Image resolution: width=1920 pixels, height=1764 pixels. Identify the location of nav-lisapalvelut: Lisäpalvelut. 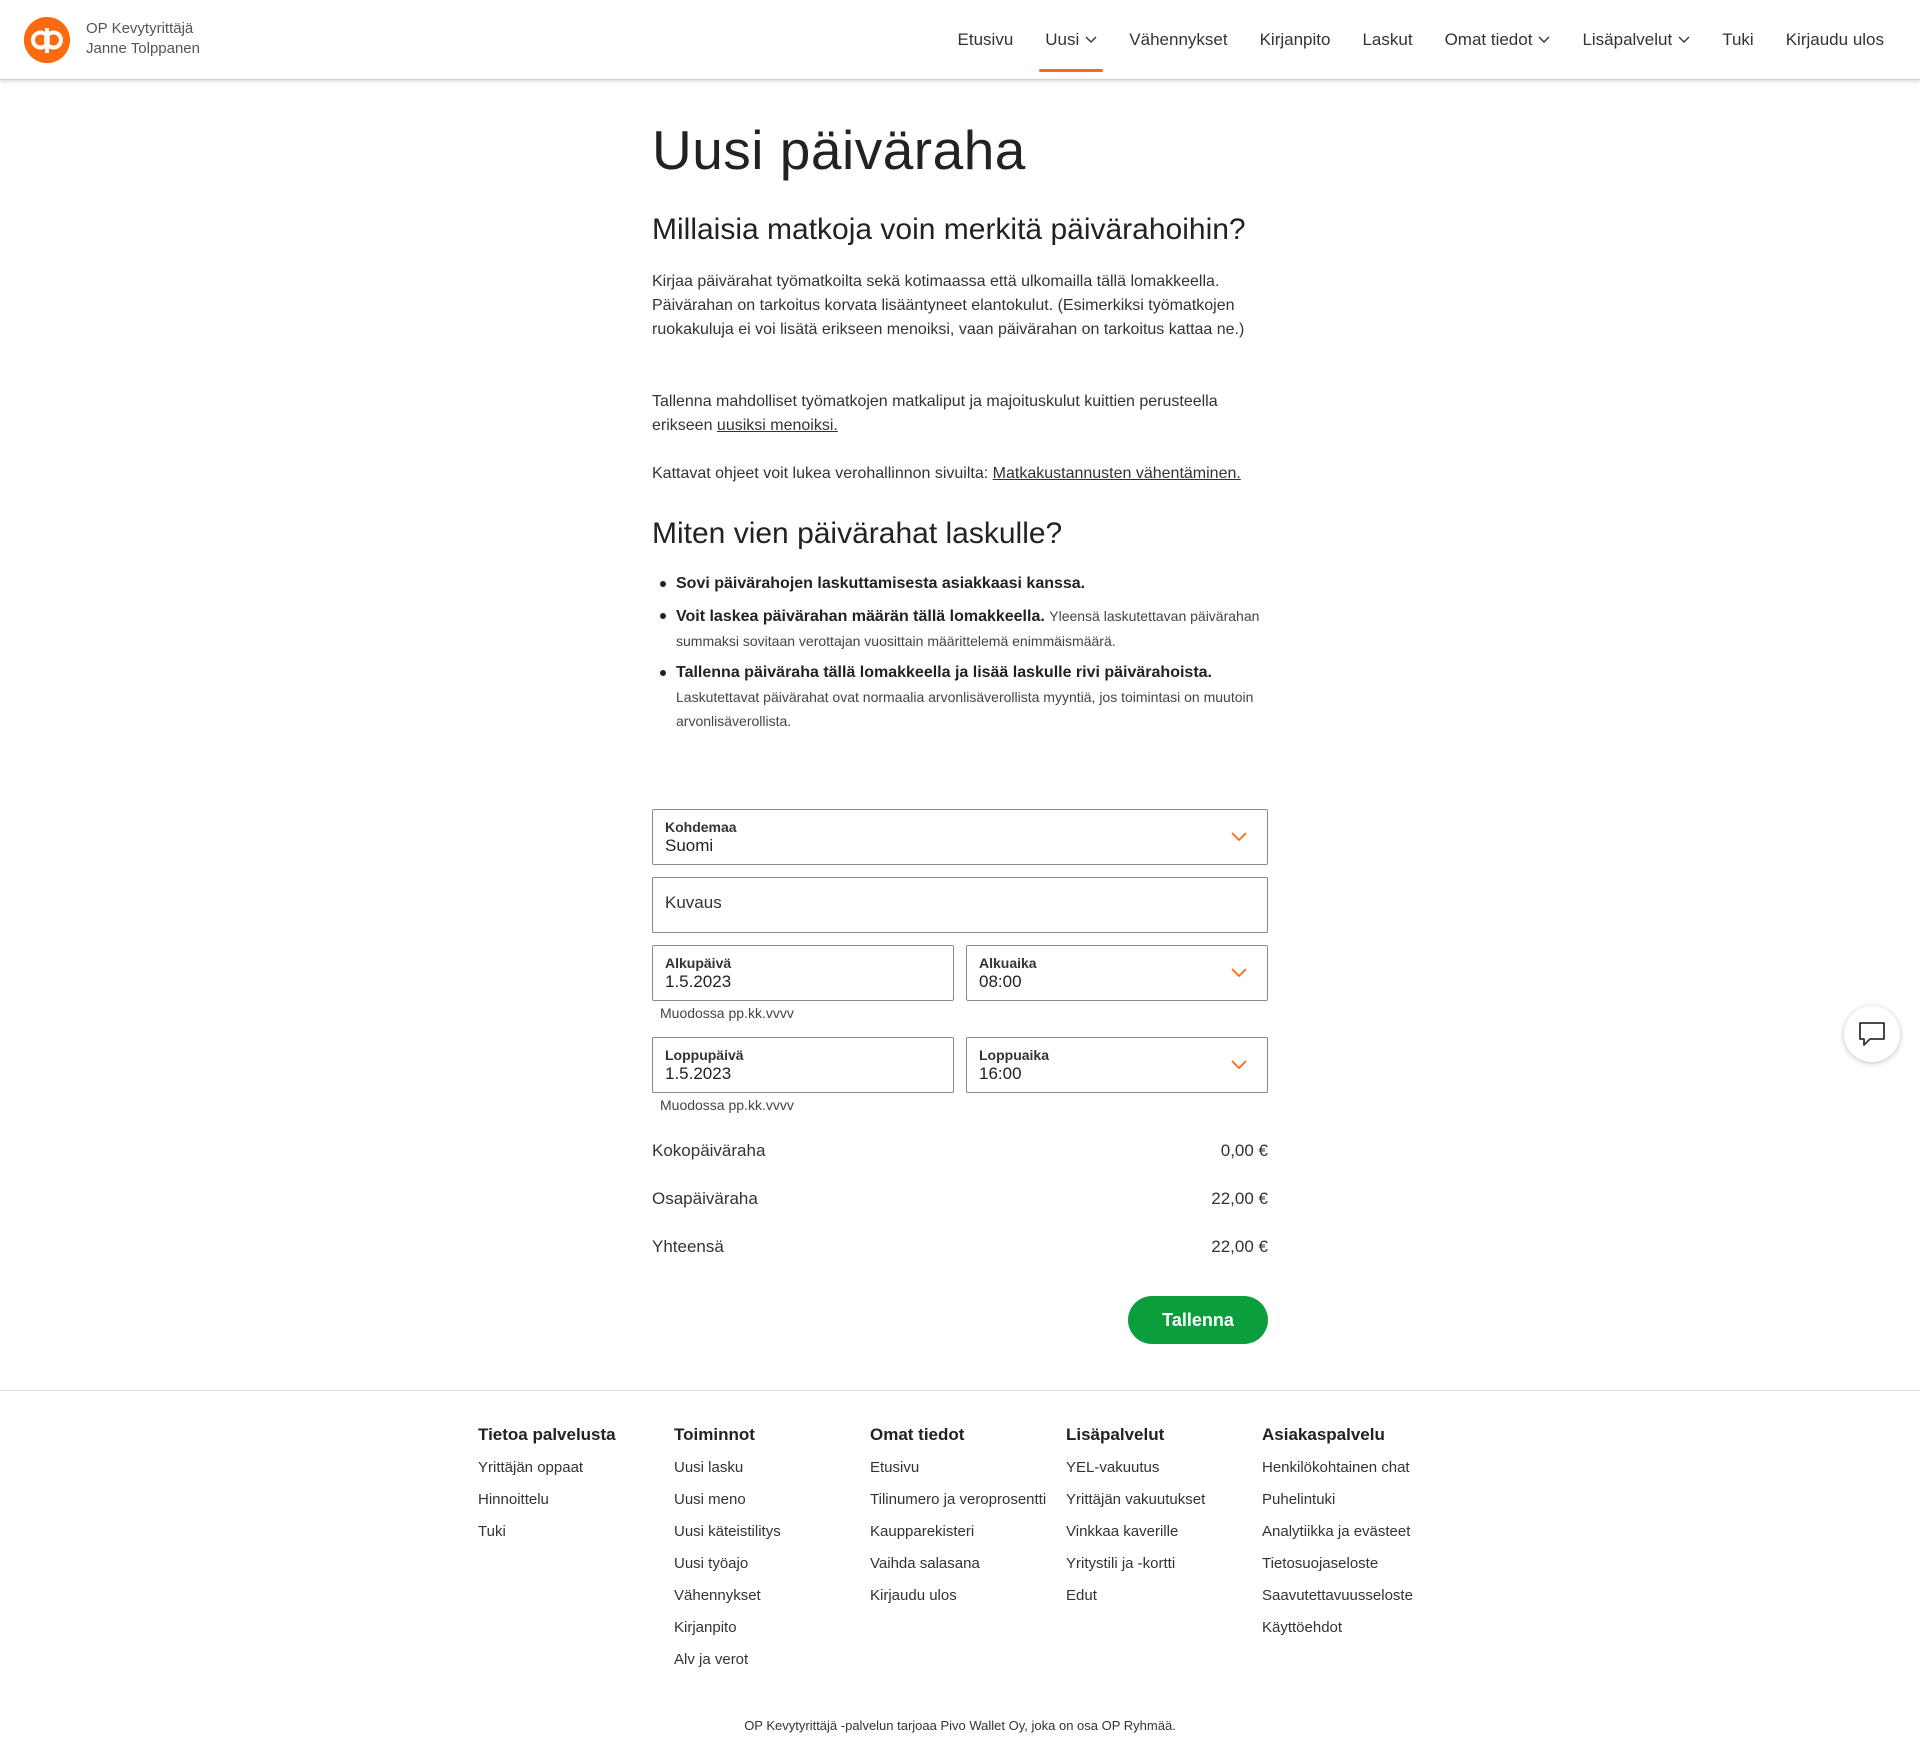
(1636, 40).